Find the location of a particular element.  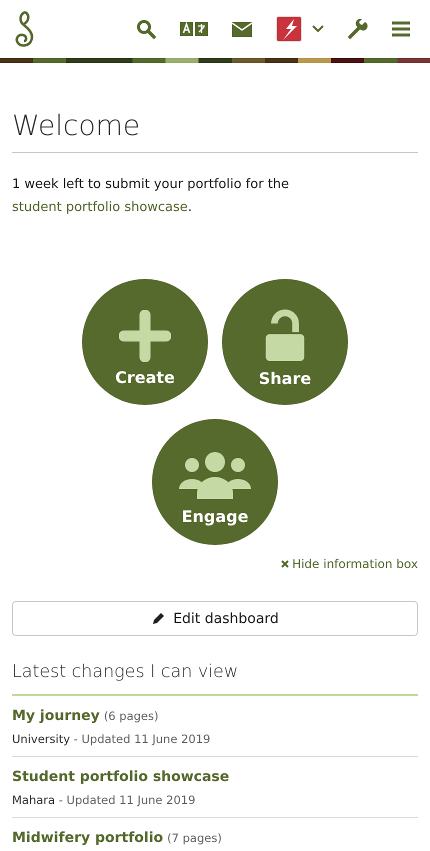

menu-icon is located at coordinates (401, 29).